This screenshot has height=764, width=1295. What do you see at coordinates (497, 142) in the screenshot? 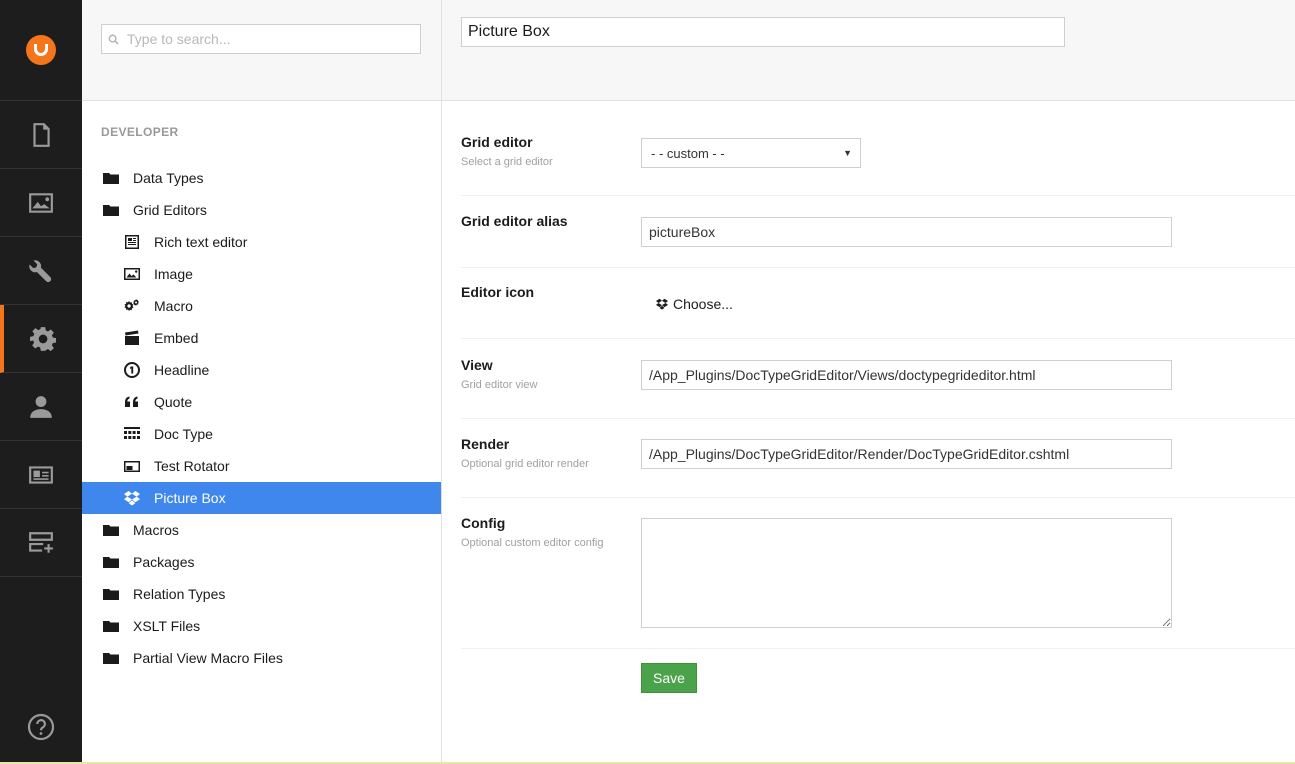
I see `grid-editor-label: Grid editor` at bounding box center [497, 142].